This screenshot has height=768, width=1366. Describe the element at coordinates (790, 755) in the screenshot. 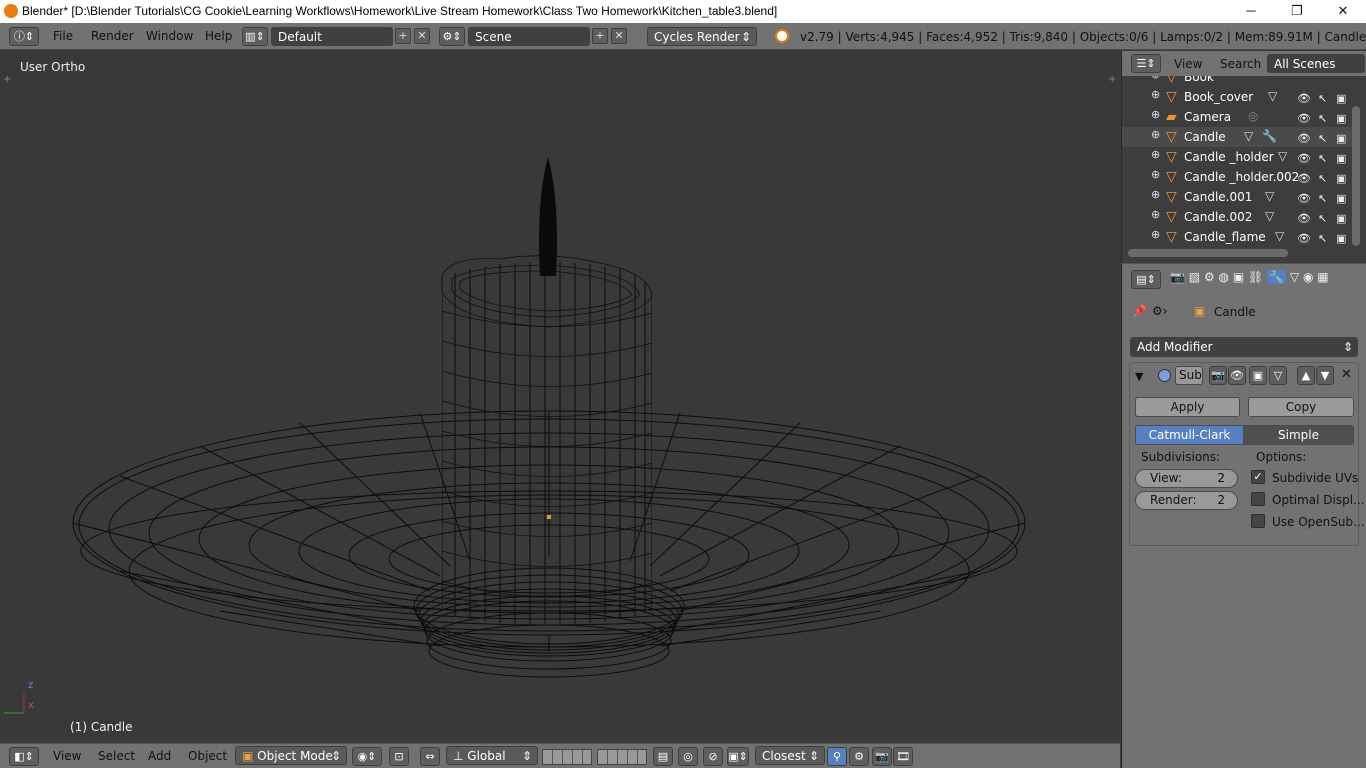

I see `snap-target-dropdown: Closest ⇕` at that location.